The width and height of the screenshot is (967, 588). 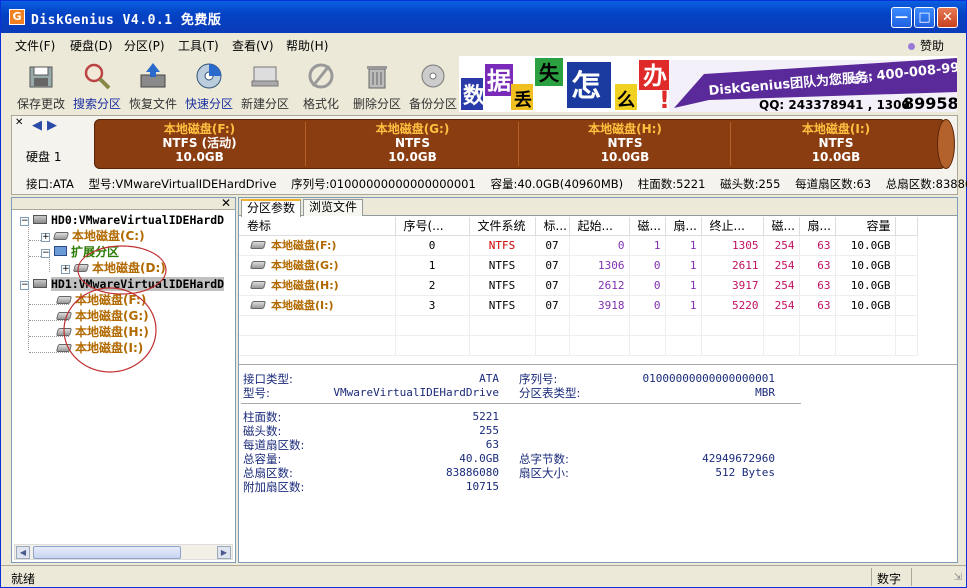 I want to click on delete-partition-button: 删除分区, so click(x=377, y=84).